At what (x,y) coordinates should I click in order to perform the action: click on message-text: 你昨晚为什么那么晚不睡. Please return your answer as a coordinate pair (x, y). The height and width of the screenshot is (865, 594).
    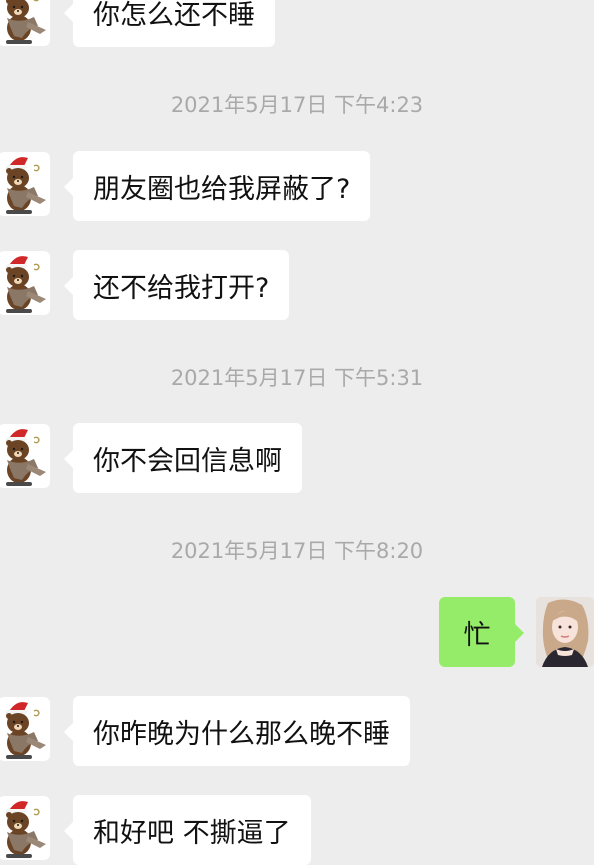
    Looking at the image, I should click on (241, 734).